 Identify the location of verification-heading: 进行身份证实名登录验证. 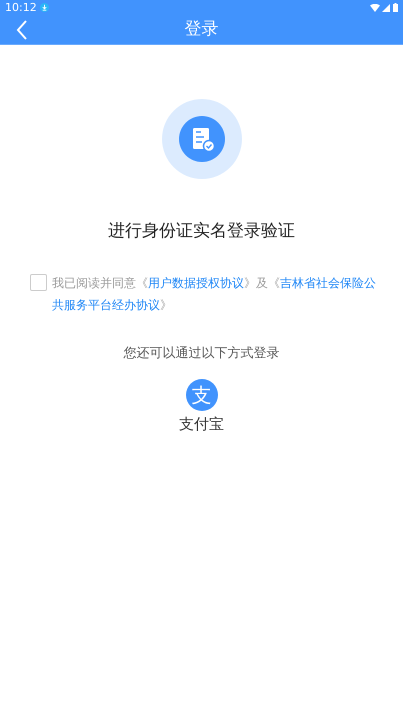
(201, 231).